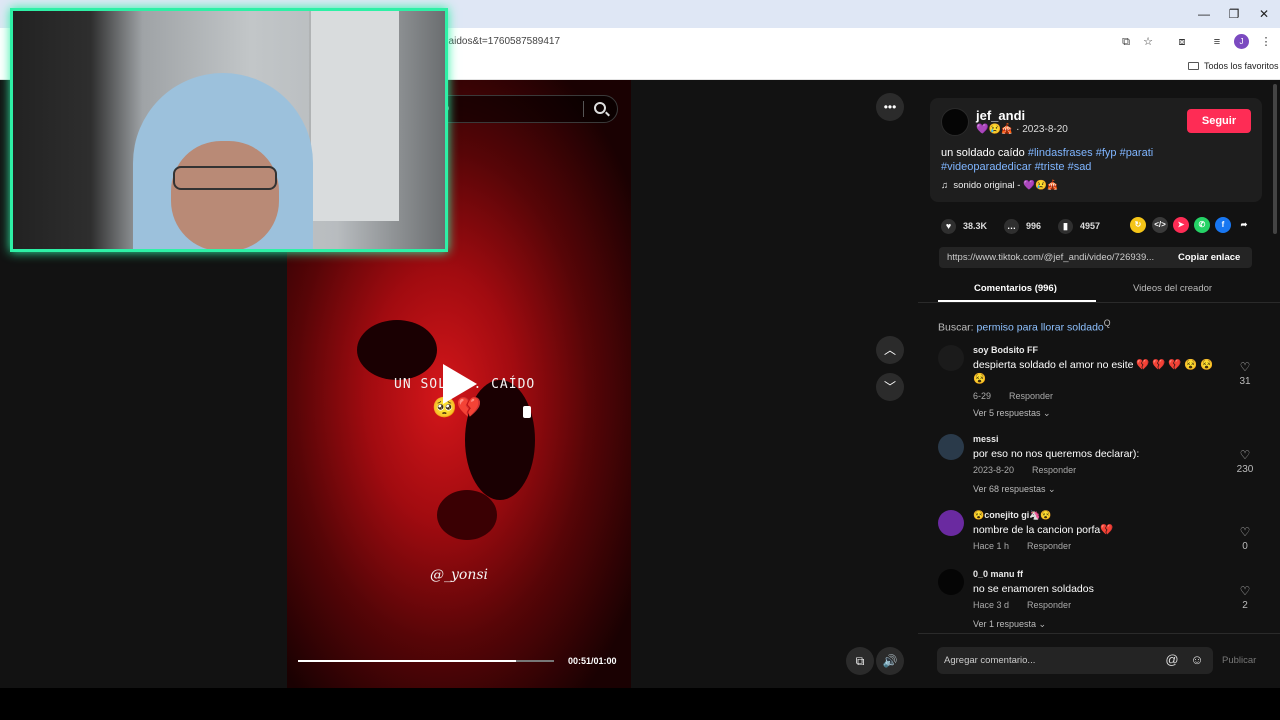  What do you see at coordinates (499, 41) in the screenshot?
I see `url-text: 2caidos&t=1760587589417` at bounding box center [499, 41].